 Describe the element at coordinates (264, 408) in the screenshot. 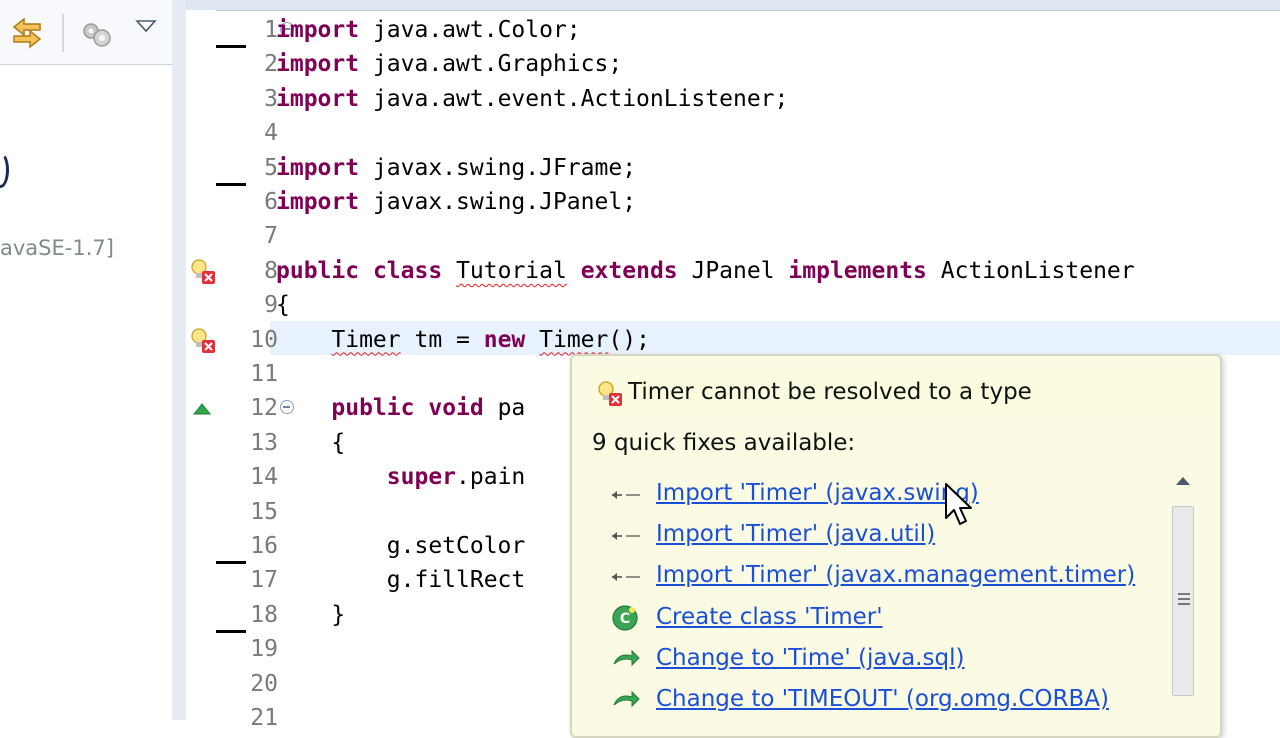

I see `line-number: 12` at that location.